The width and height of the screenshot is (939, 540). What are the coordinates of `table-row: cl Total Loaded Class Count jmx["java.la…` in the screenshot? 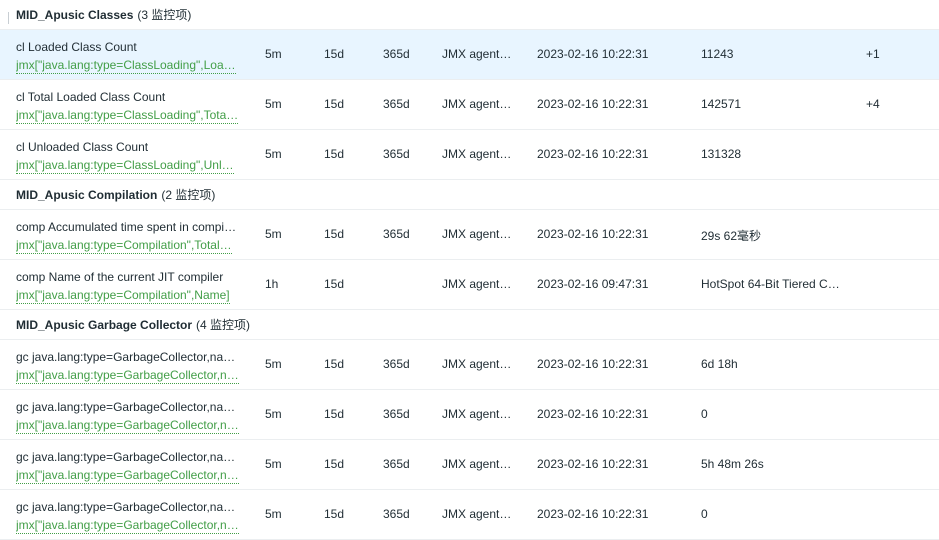 It's located at (469, 105).